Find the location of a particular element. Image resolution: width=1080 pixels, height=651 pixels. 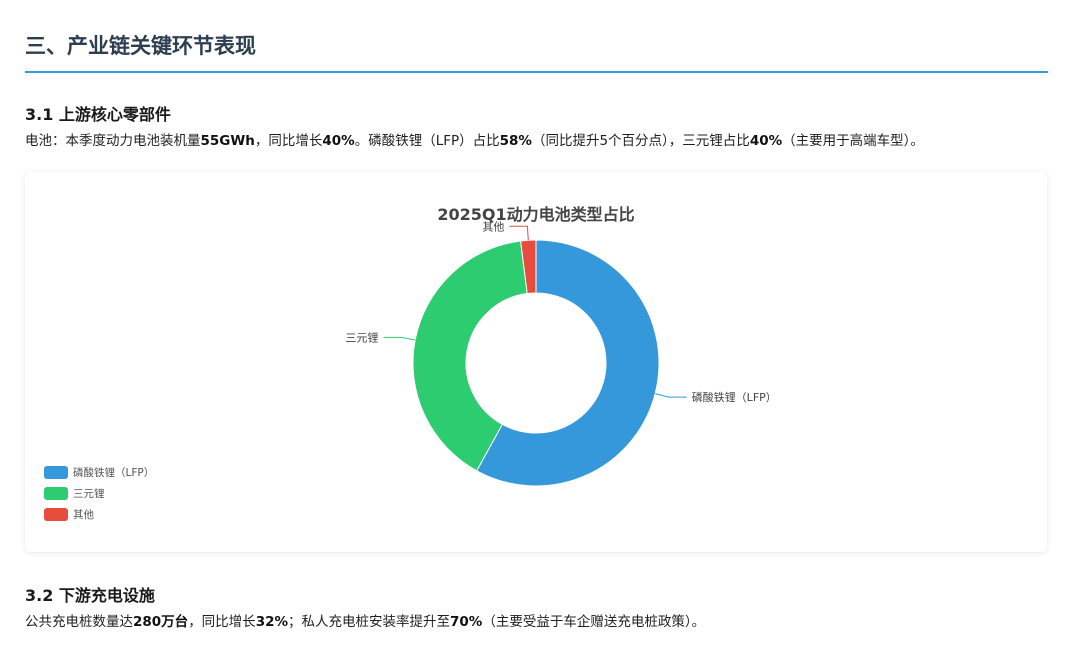

chart-legend: 磷酸铁锂（LFP） 三元锂其他 is located at coordinates (99, 493).